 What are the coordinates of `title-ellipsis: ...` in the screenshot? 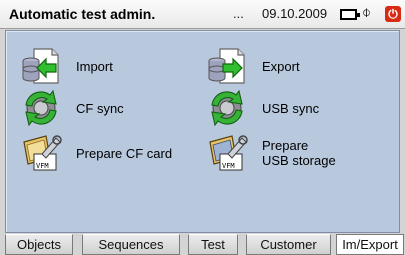 It's located at (238, 13).